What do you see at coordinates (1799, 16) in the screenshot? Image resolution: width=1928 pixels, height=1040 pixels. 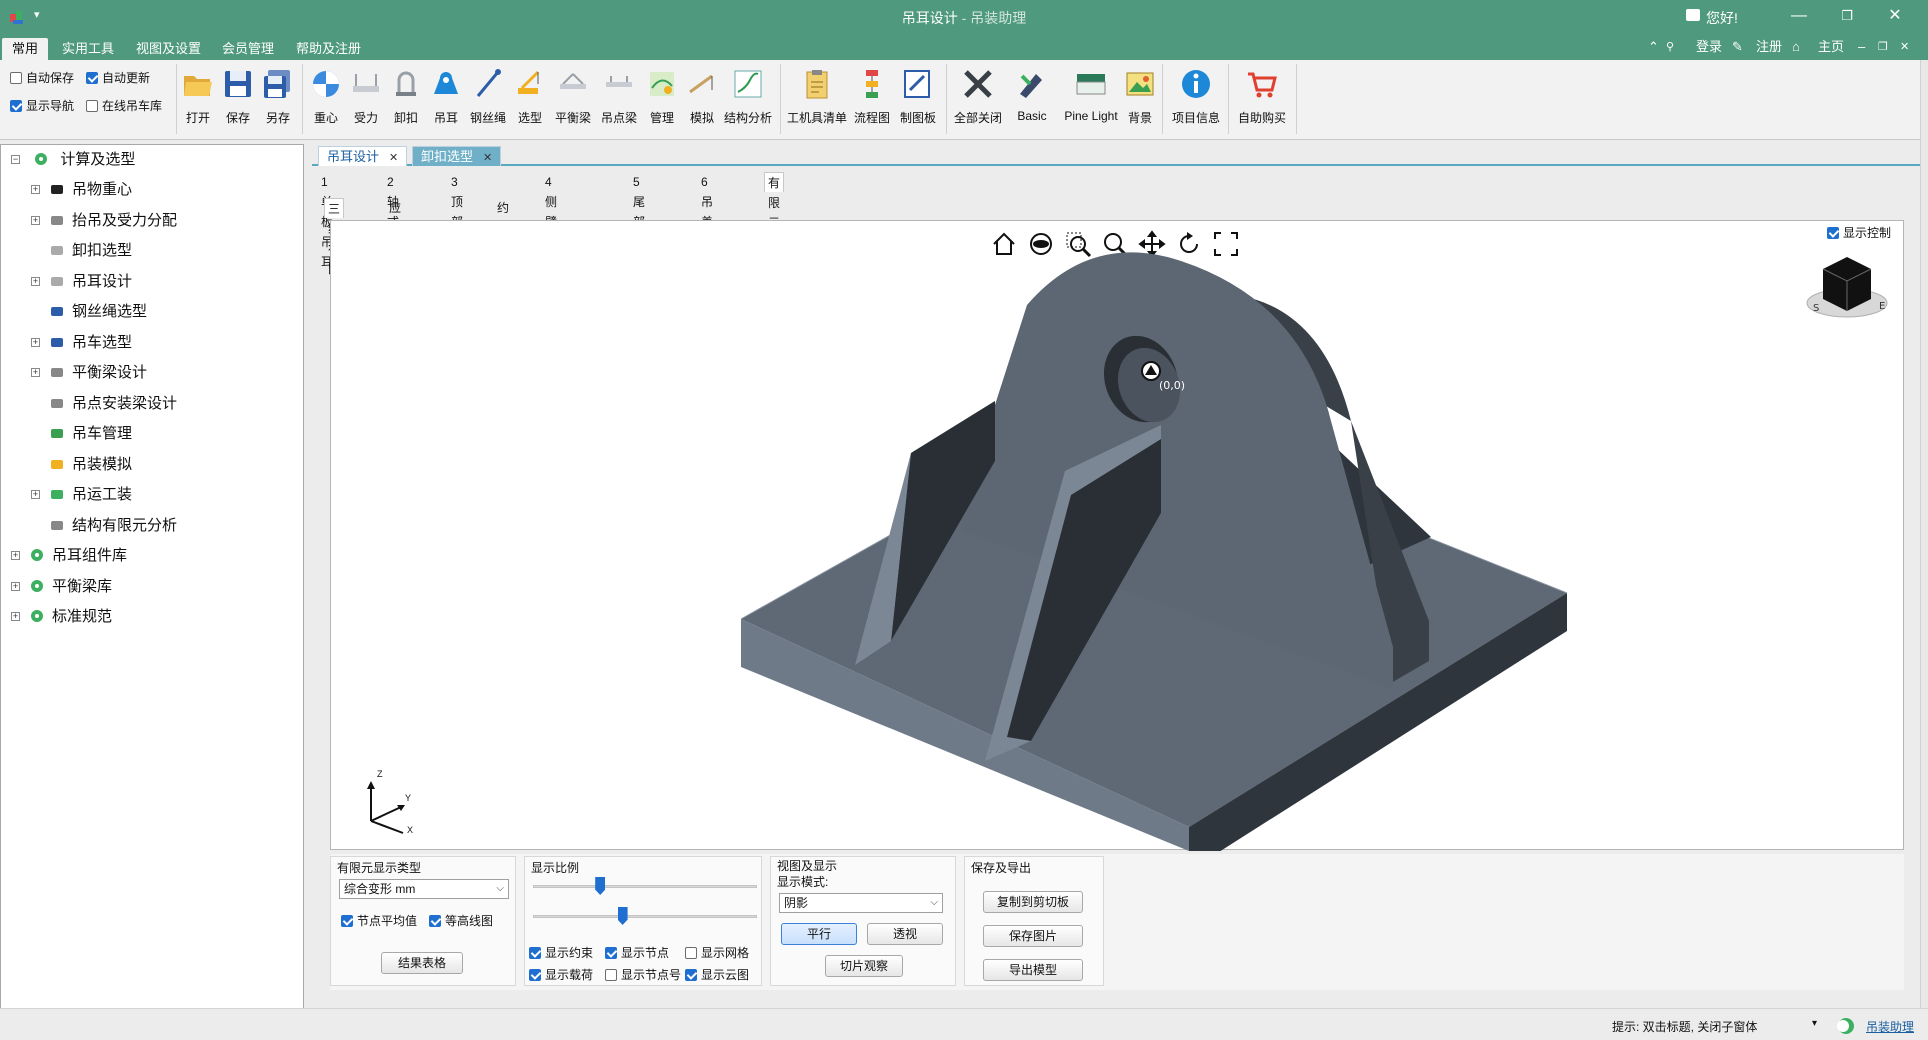 I see `minimize-button: —` at bounding box center [1799, 16].